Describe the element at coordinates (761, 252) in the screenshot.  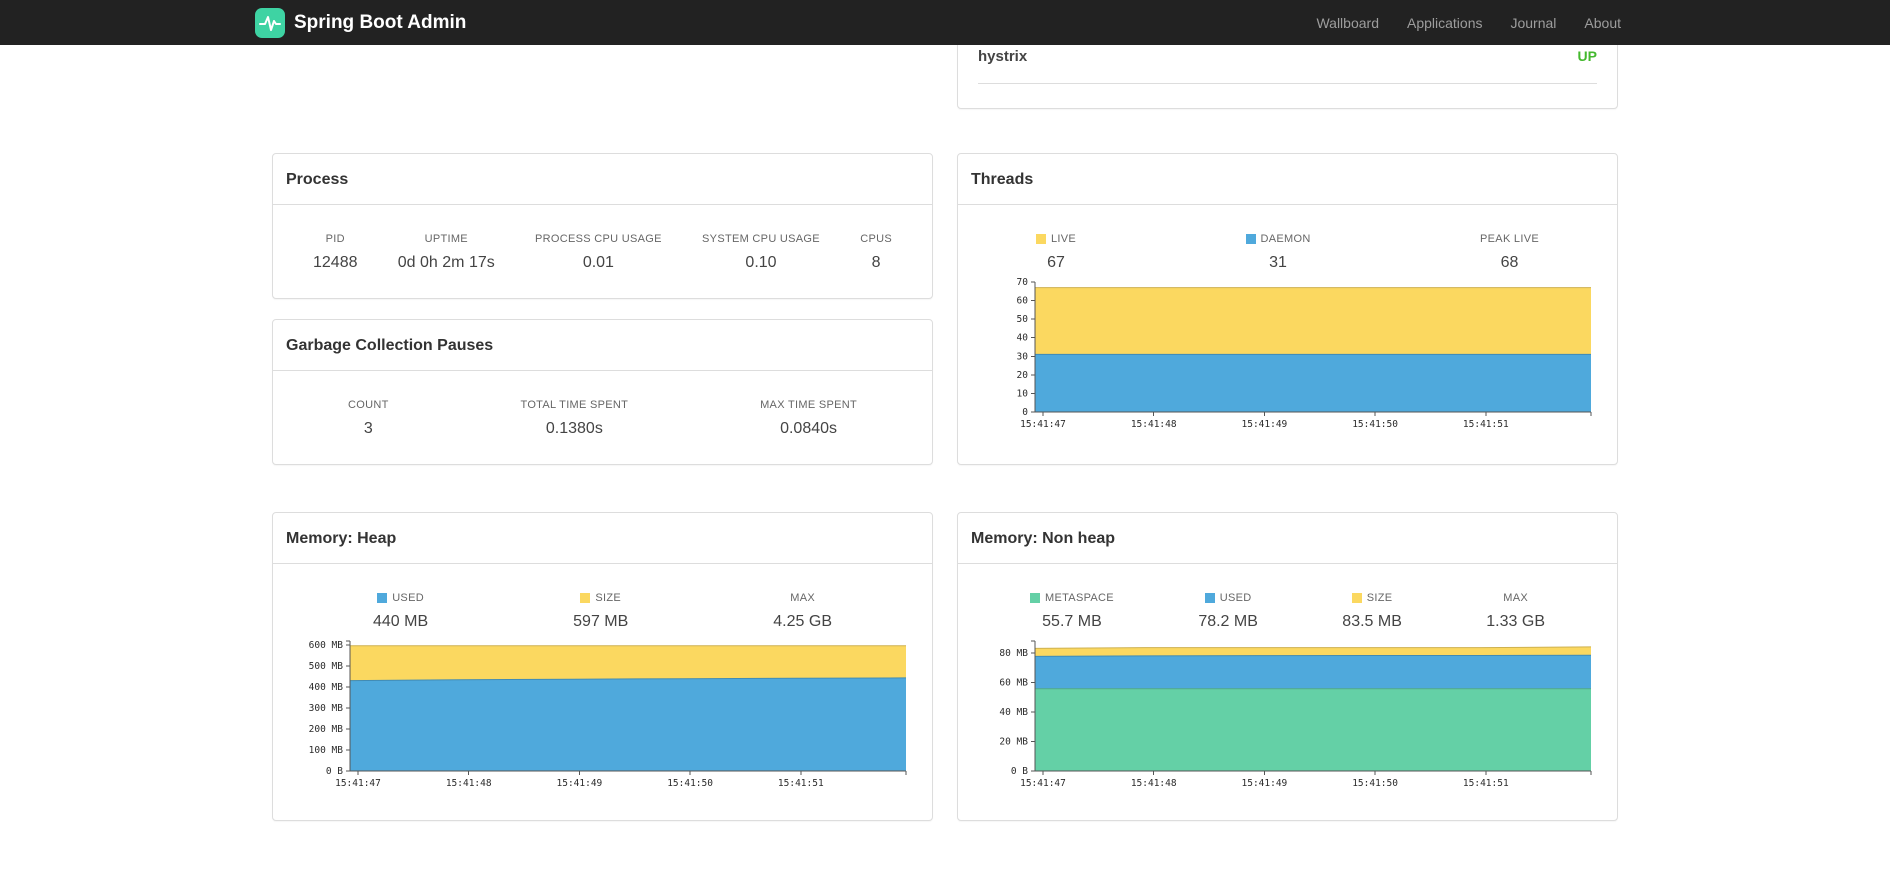
I see `stat-system-cpu-usage: SYSTEM CPU USAGE 0.10` at that location.